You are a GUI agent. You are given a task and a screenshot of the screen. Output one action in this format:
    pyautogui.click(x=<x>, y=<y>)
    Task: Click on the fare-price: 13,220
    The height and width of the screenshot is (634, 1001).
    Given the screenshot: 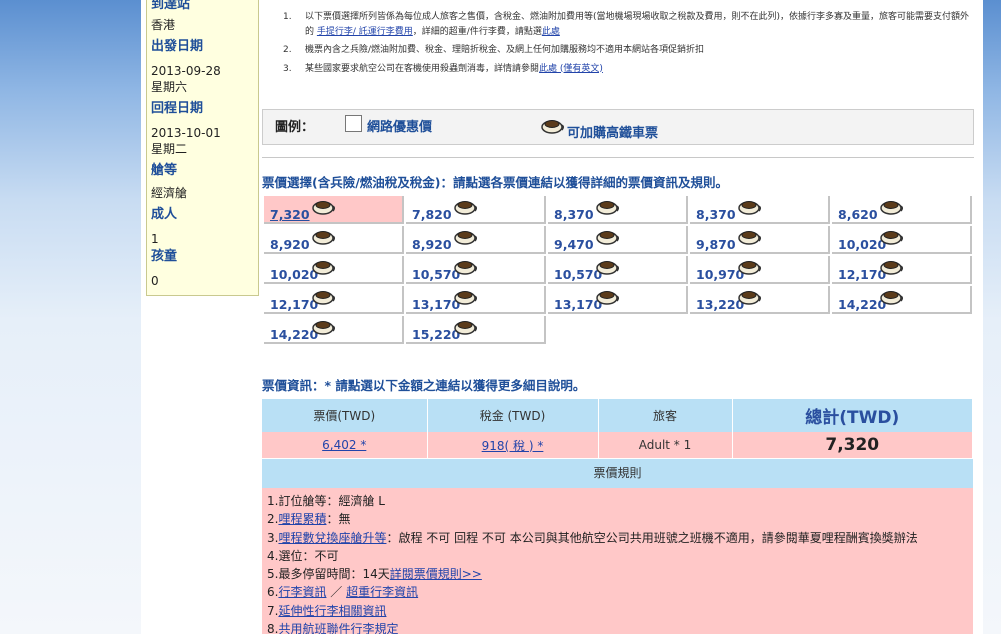 What is the action you would take?
    pyautogui.click(x=720, y=304)
    